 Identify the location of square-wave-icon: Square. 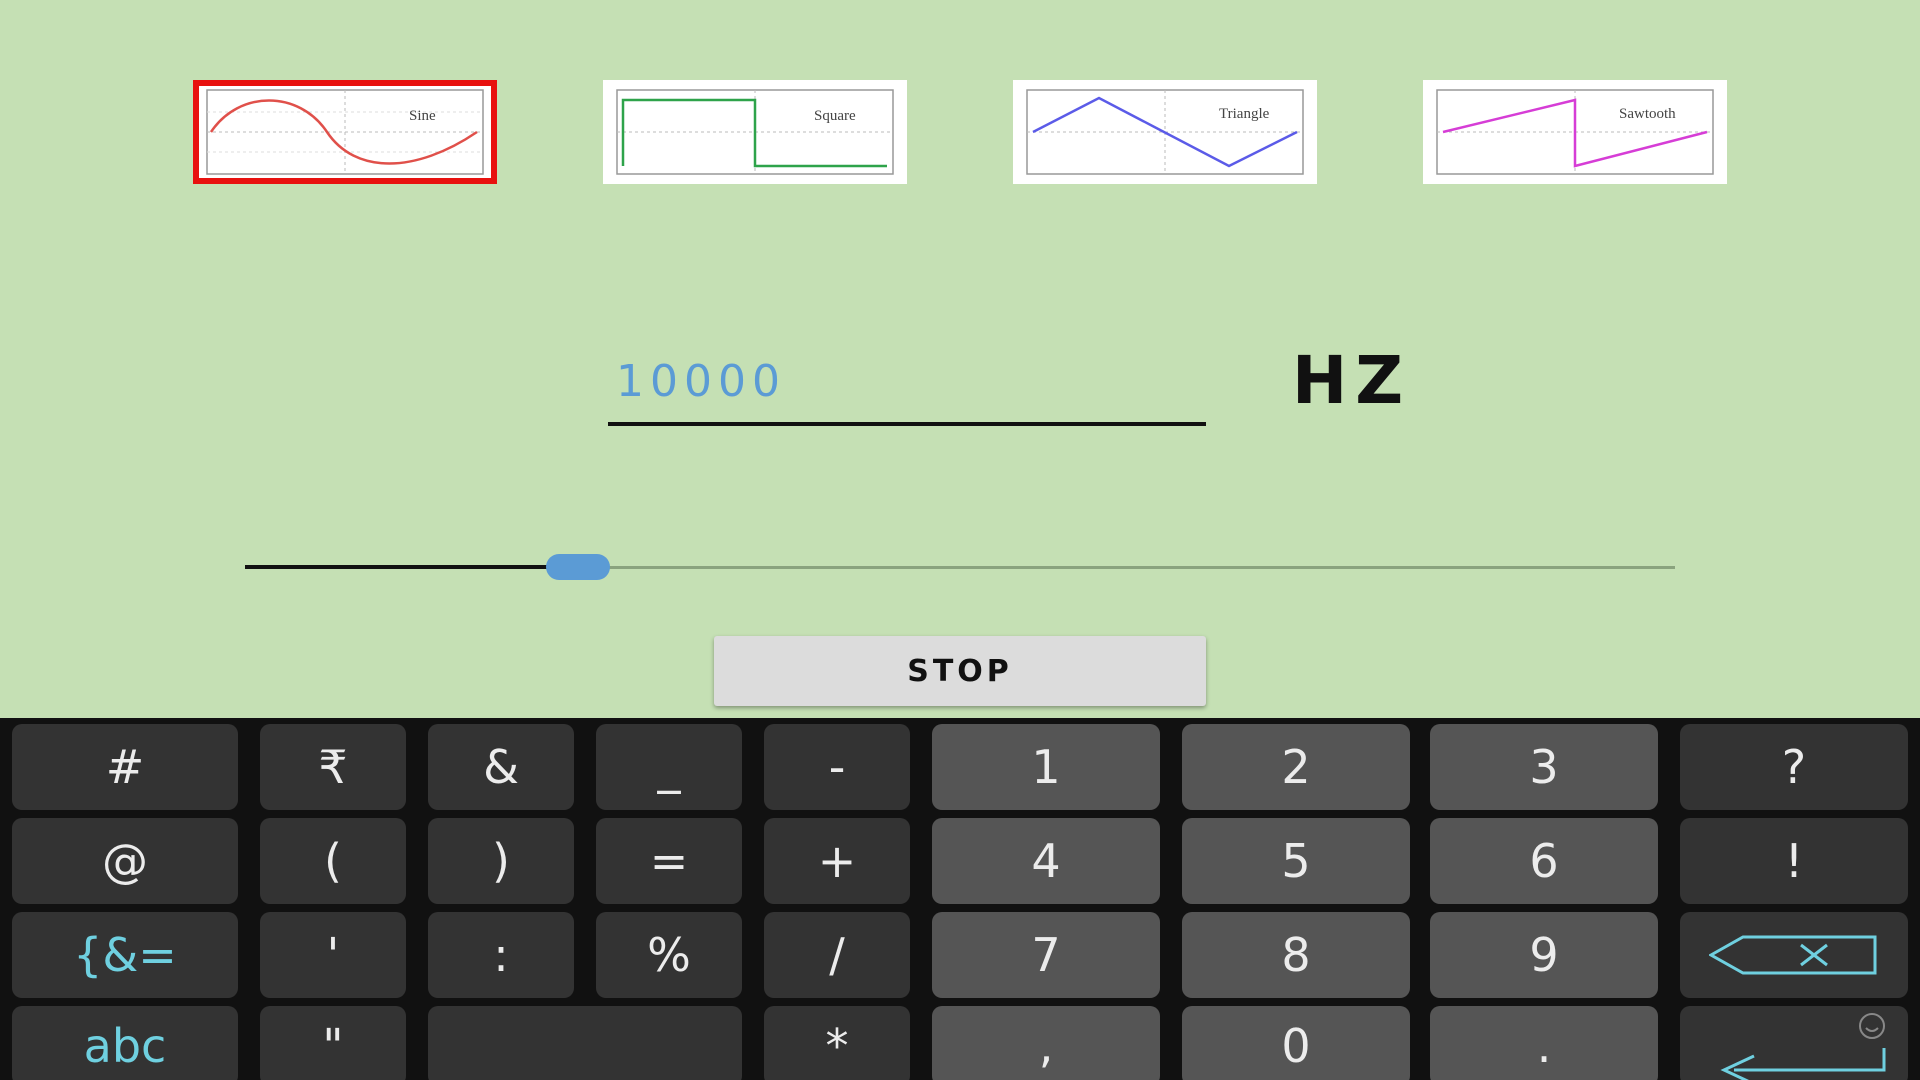
(755, 132).